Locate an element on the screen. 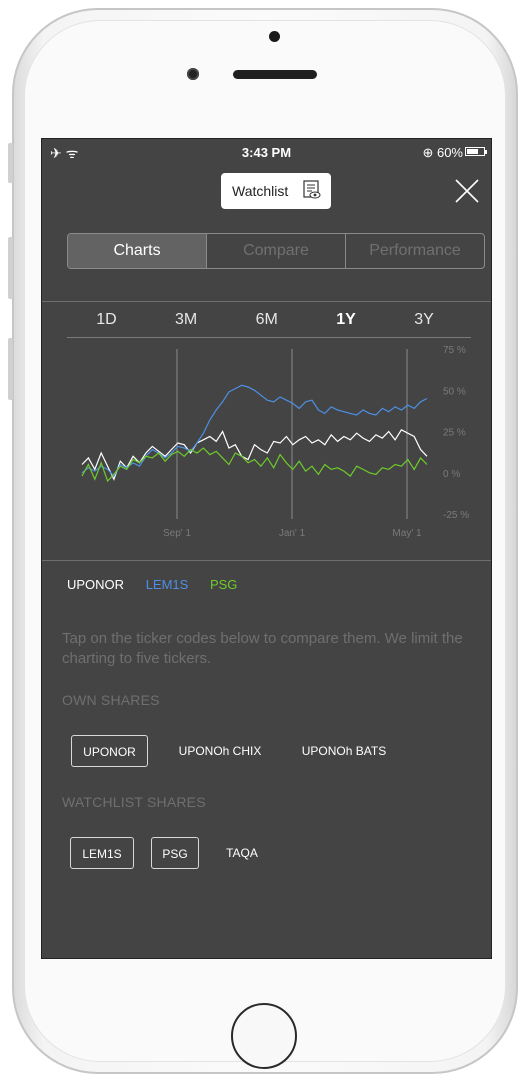  range-6m: 6M is located at coordinates (267, 324).